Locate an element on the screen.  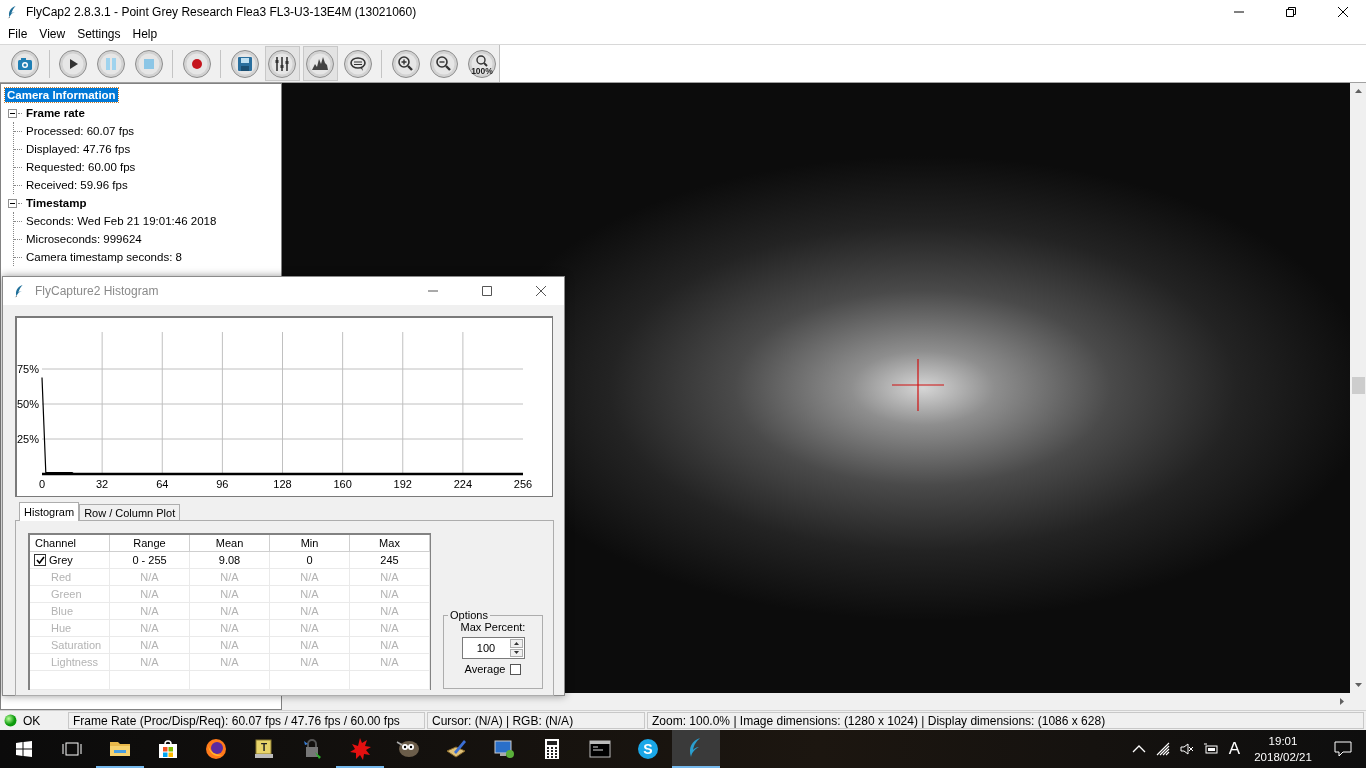
wifi-icon is located at coordinates (1162, 749).